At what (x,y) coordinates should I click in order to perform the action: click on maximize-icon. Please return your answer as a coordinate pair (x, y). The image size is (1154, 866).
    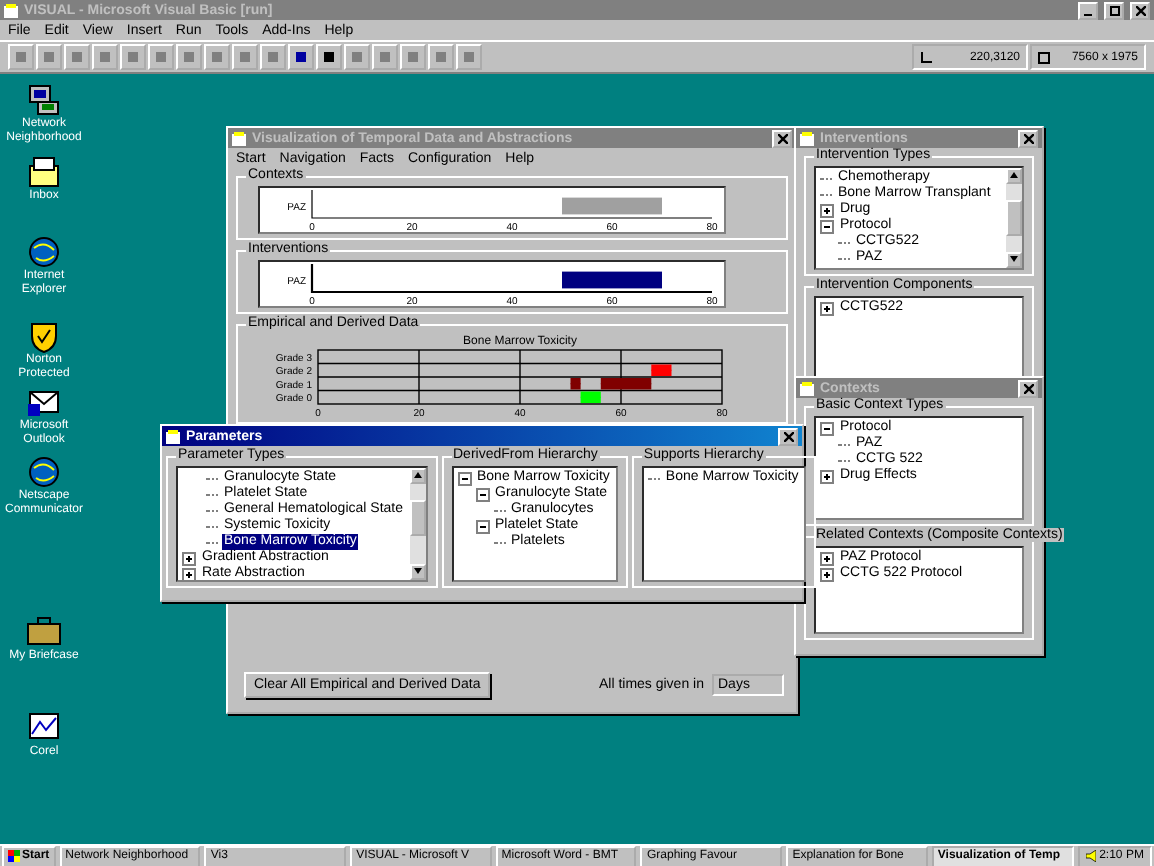
    Looking at the image, I should click on (1114, 10).